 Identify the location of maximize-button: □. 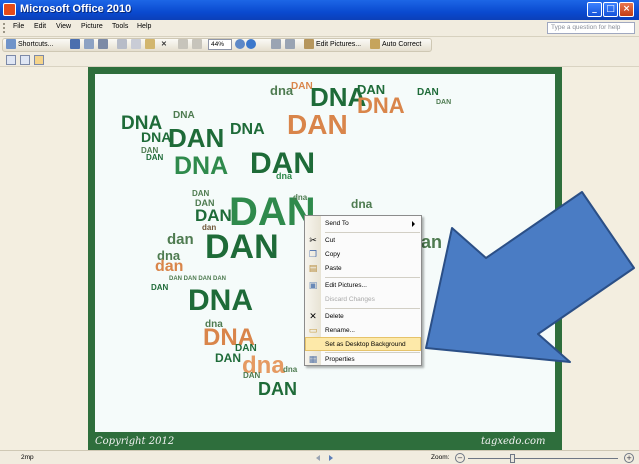
(610, 9).